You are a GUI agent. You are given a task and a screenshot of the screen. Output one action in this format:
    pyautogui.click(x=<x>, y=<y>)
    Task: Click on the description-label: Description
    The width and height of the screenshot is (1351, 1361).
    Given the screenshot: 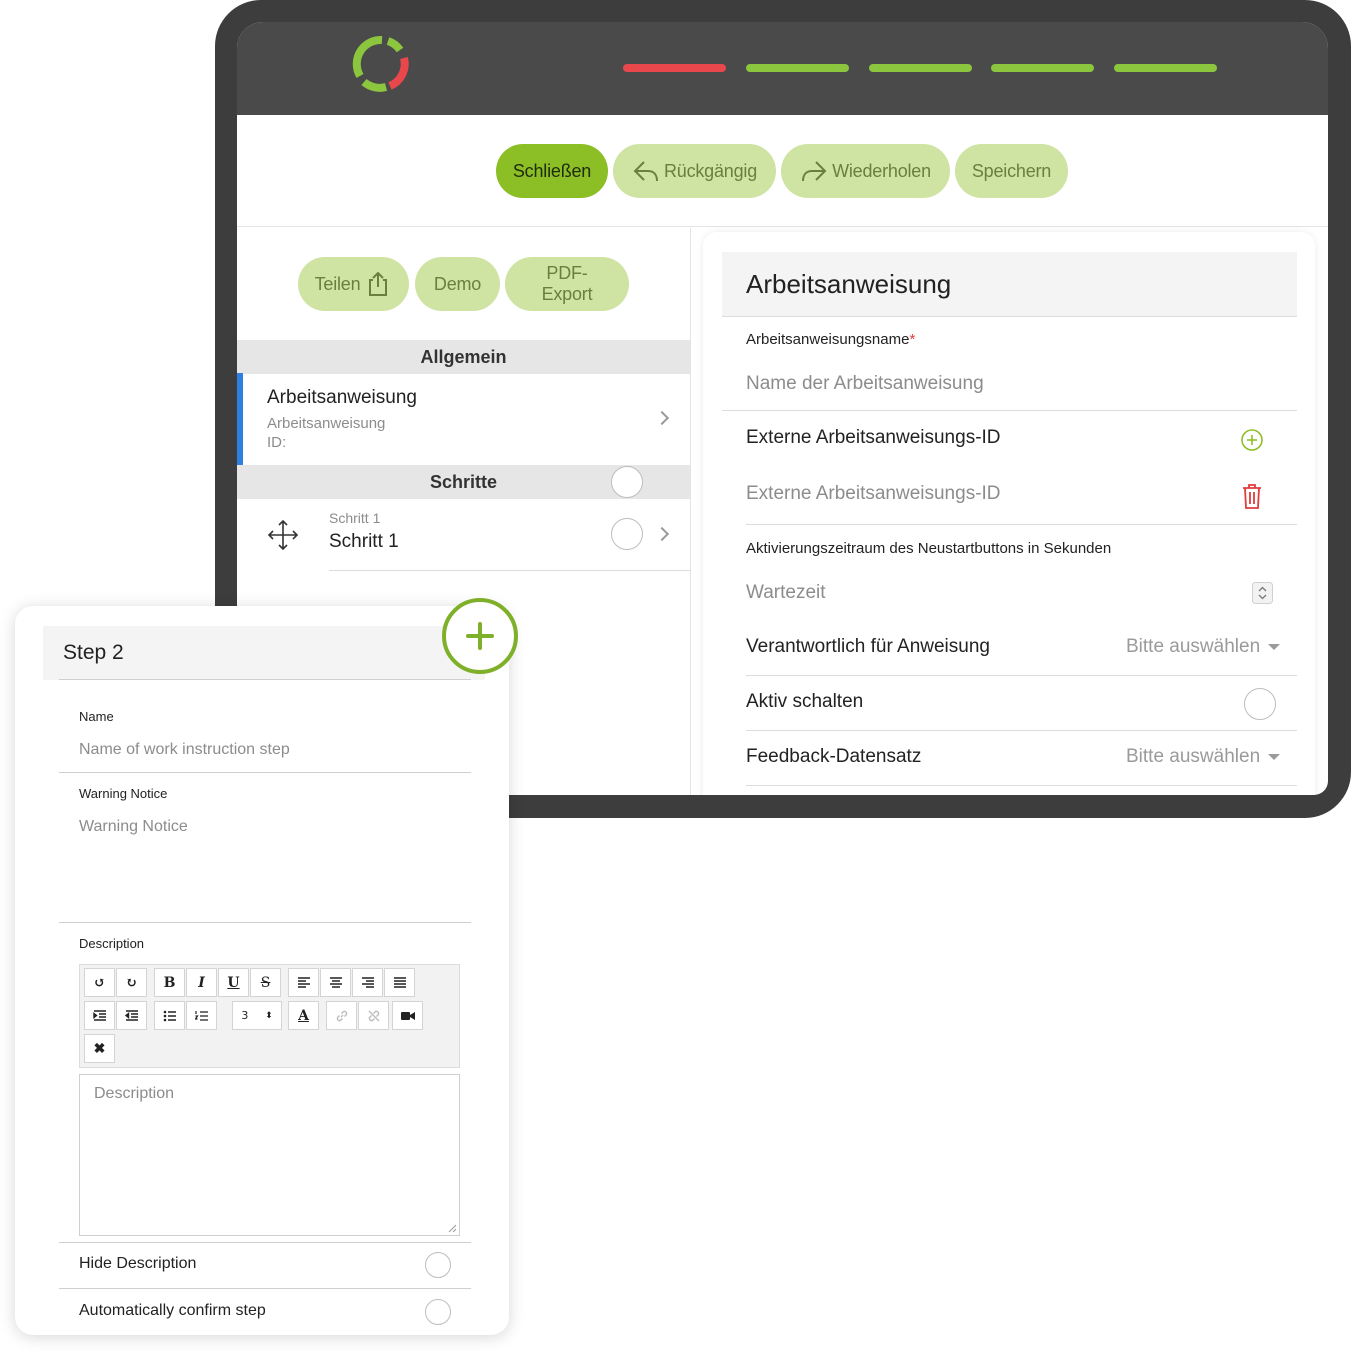 What is the action you would take?
    pyautogui.click(x=112, y=943)
    